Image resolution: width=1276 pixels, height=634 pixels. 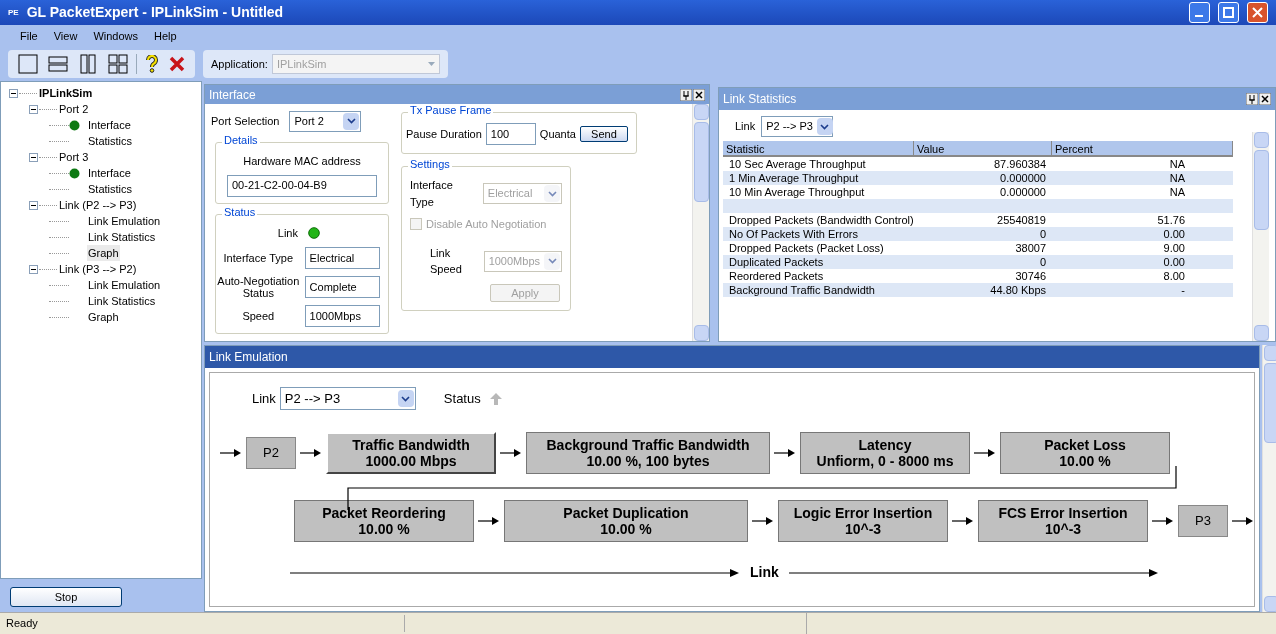 I want to click on table-cell-text: 0, so click(x=1042, y=234).